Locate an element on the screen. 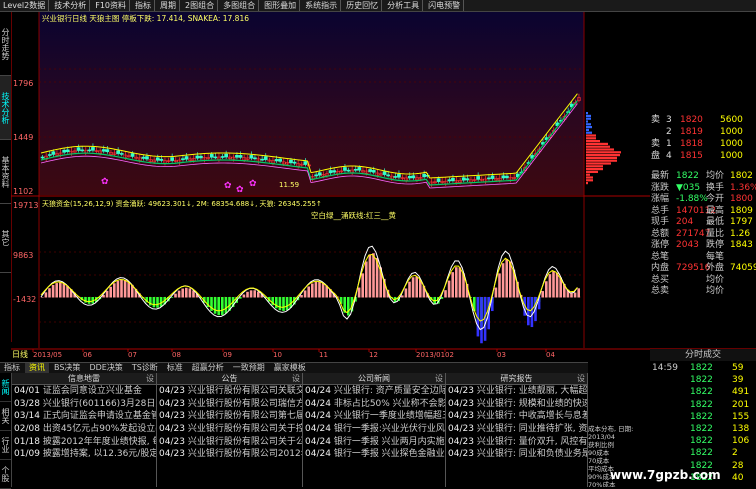 The height and width of the screenshot is (489, 756). buy-star-1: ✿ is located at coordinates (228, 186).